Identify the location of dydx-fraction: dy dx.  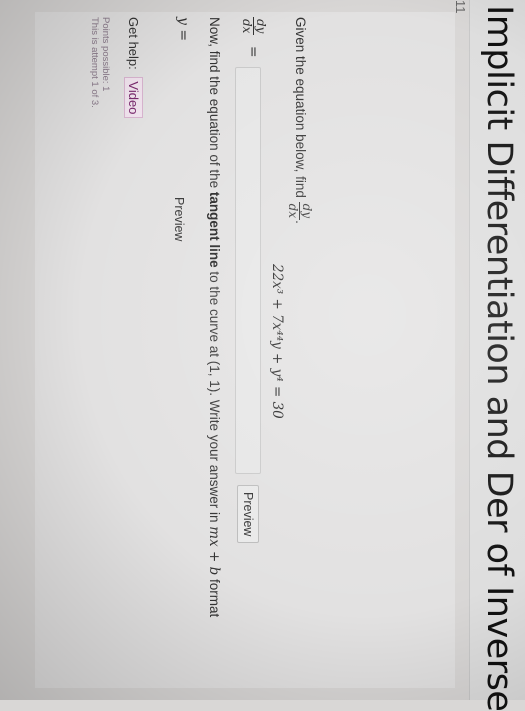
(300, 211).